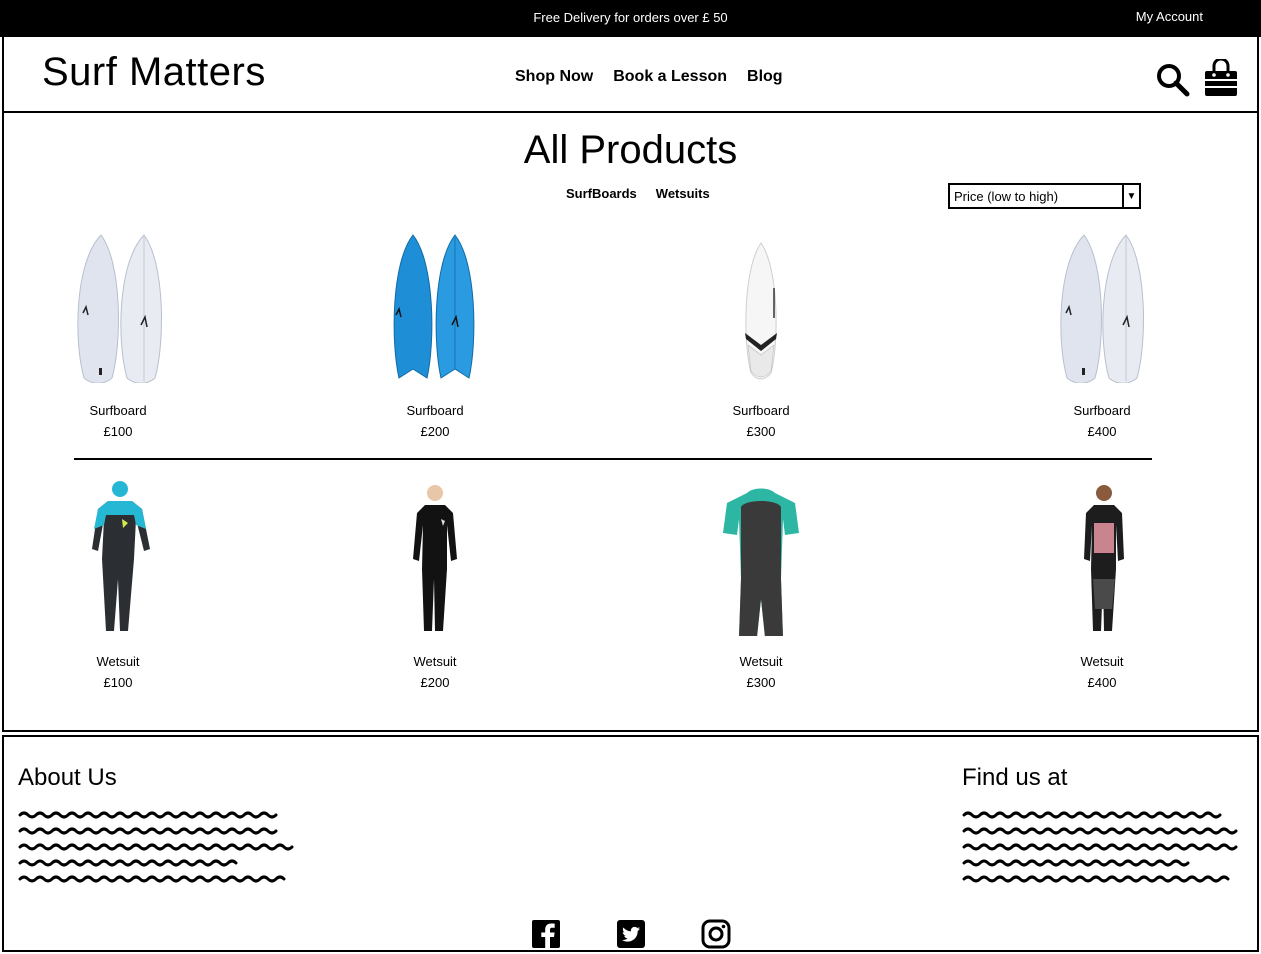 This screenshot has height=954, width=1261. What do you see at coordinates (683, 193) in the screenshot?
I see `filter-wetsuits: Wetsuits` at bounding box center [683, 193].